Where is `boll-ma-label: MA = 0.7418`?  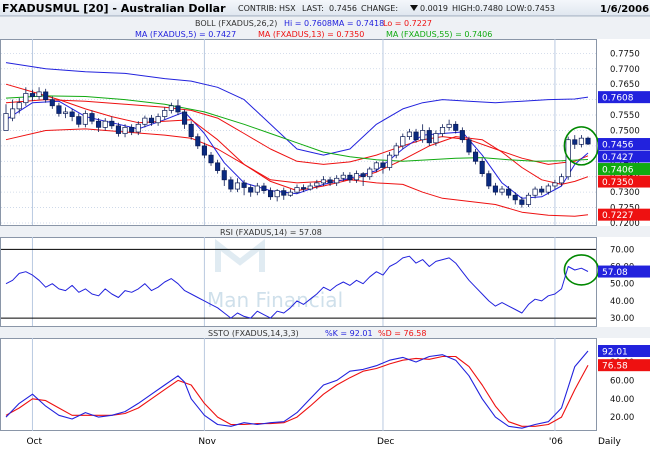
boll-ma-label: MA = 0.7418 is located at coordinates (358, 23).